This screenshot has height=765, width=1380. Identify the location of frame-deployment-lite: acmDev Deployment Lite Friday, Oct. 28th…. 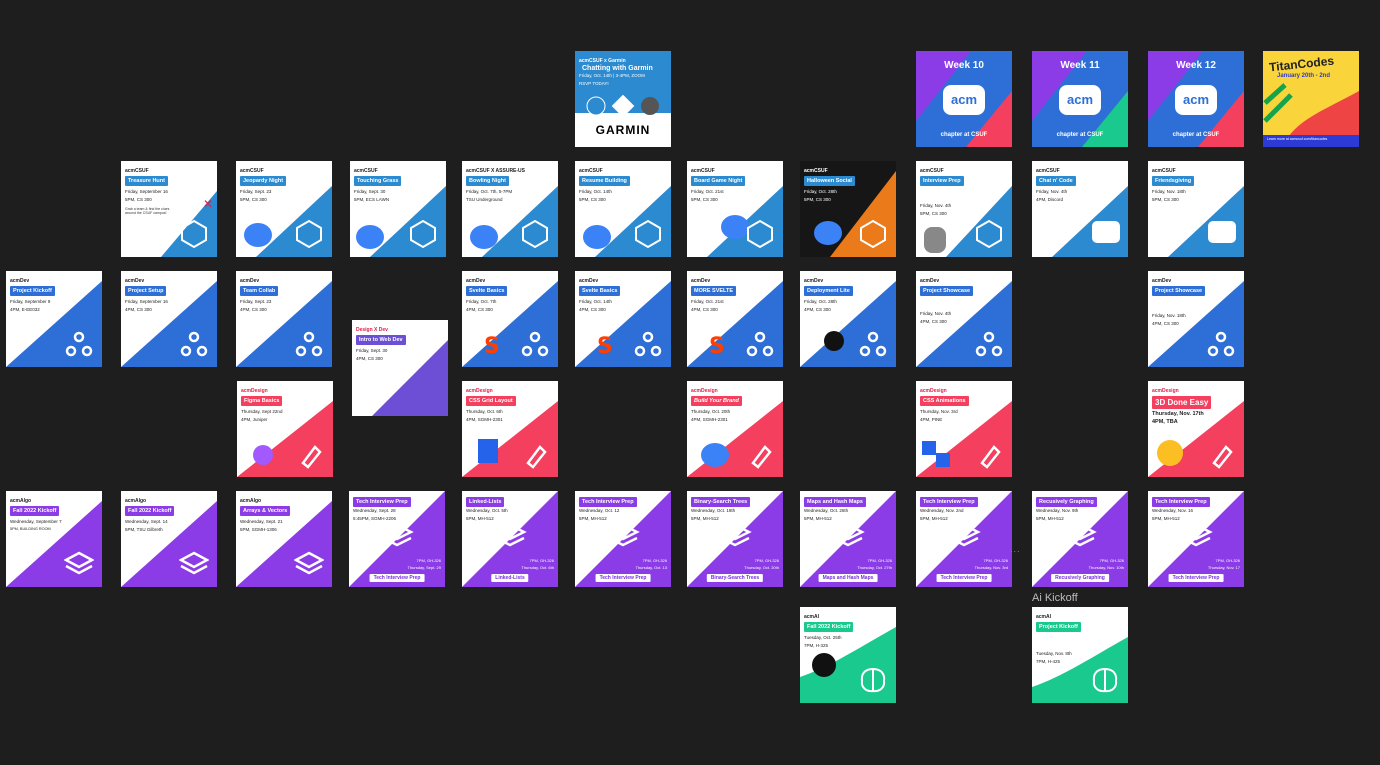
(848, 319).